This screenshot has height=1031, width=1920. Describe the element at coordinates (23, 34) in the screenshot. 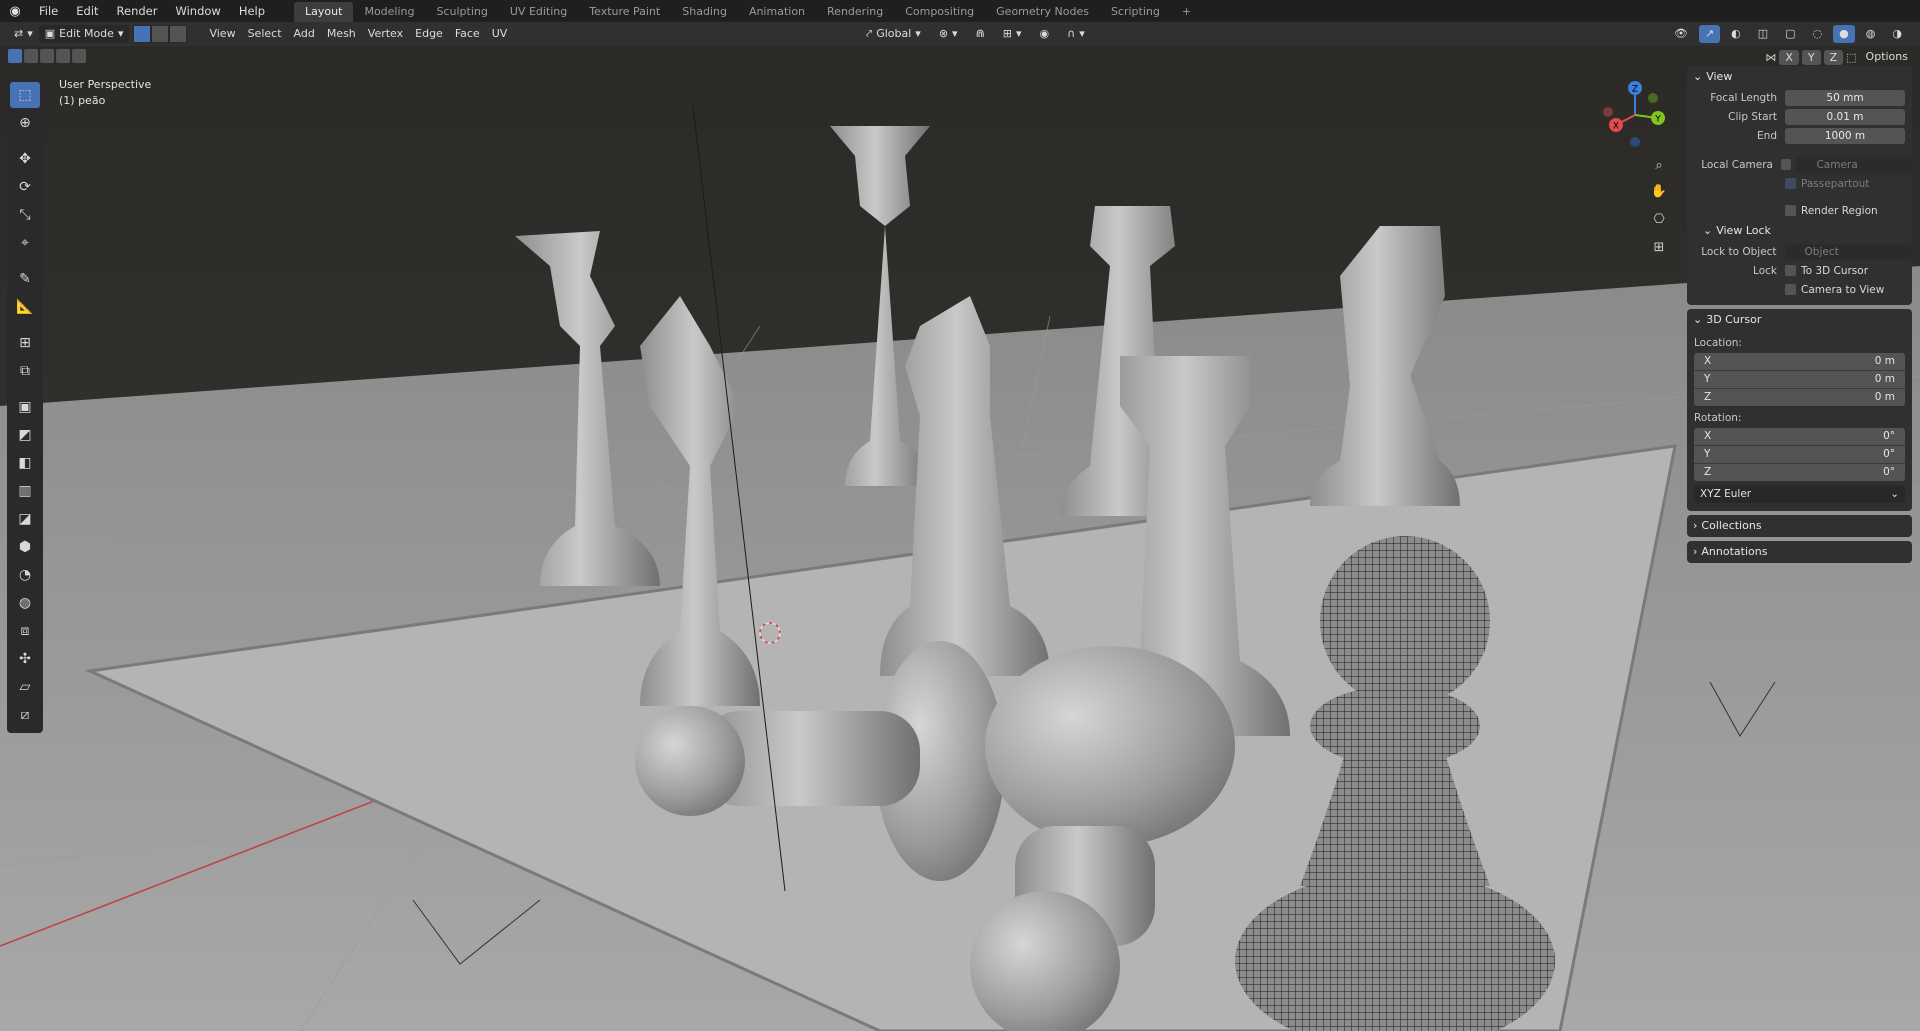

I see `editor-type-button: ⇄ ▾` at that location.